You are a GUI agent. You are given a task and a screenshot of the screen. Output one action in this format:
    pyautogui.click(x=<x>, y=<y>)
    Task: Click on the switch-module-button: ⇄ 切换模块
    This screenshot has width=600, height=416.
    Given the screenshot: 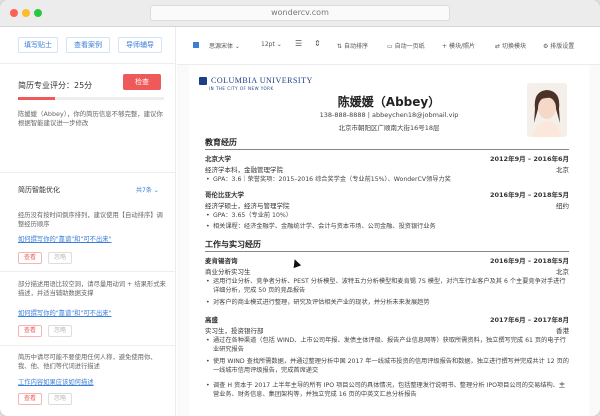 What is the action you would take?
    pyautogui.click(x=510, y=45)
    